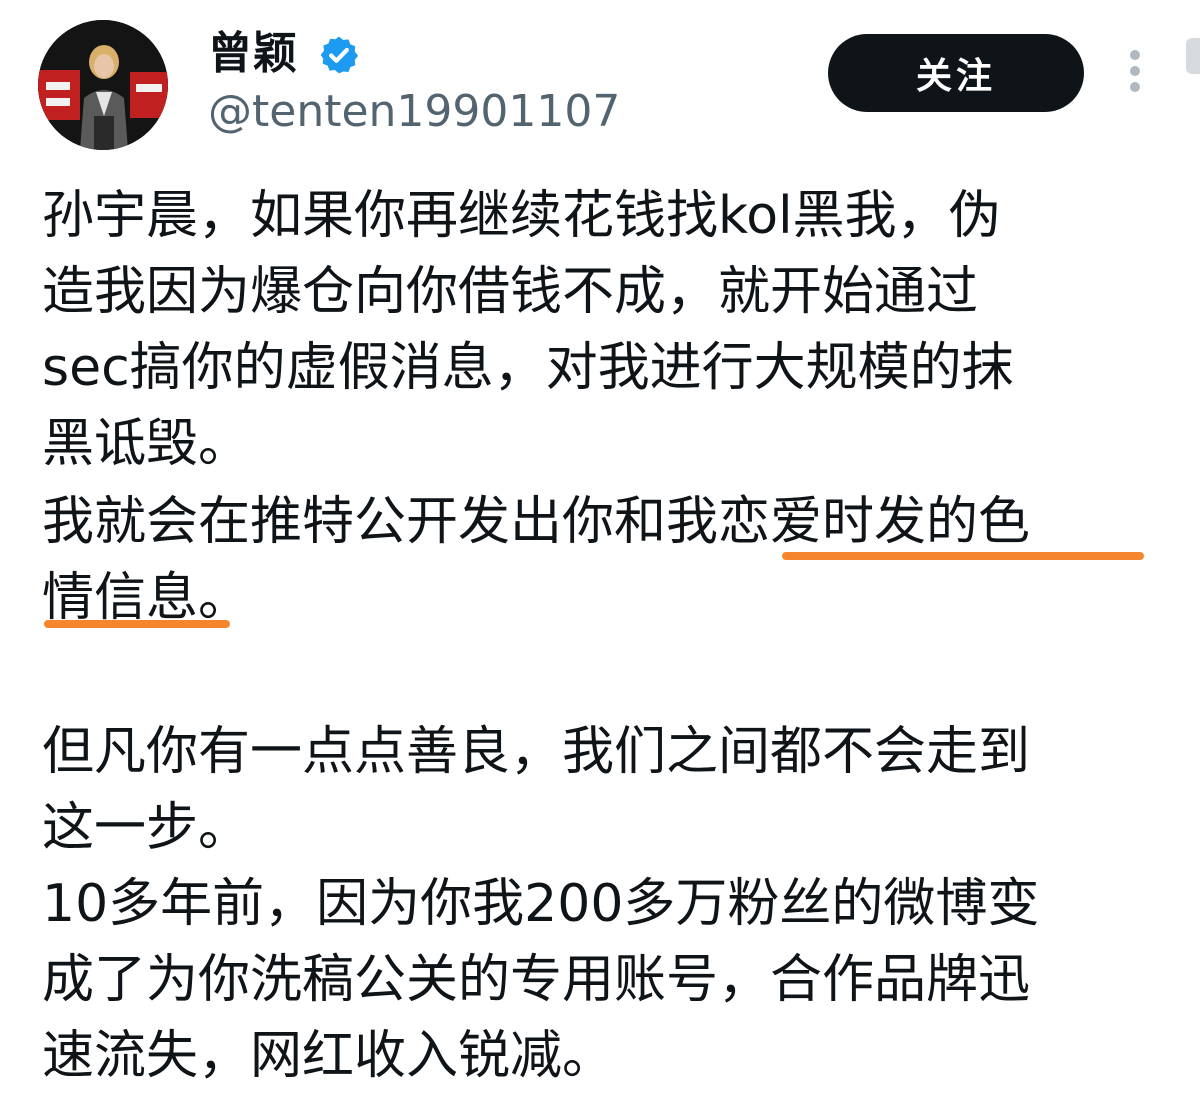  I want to click on tweet-line: 造我因为爆仓向你借钱不成，就开始通过, so click(510, 292).